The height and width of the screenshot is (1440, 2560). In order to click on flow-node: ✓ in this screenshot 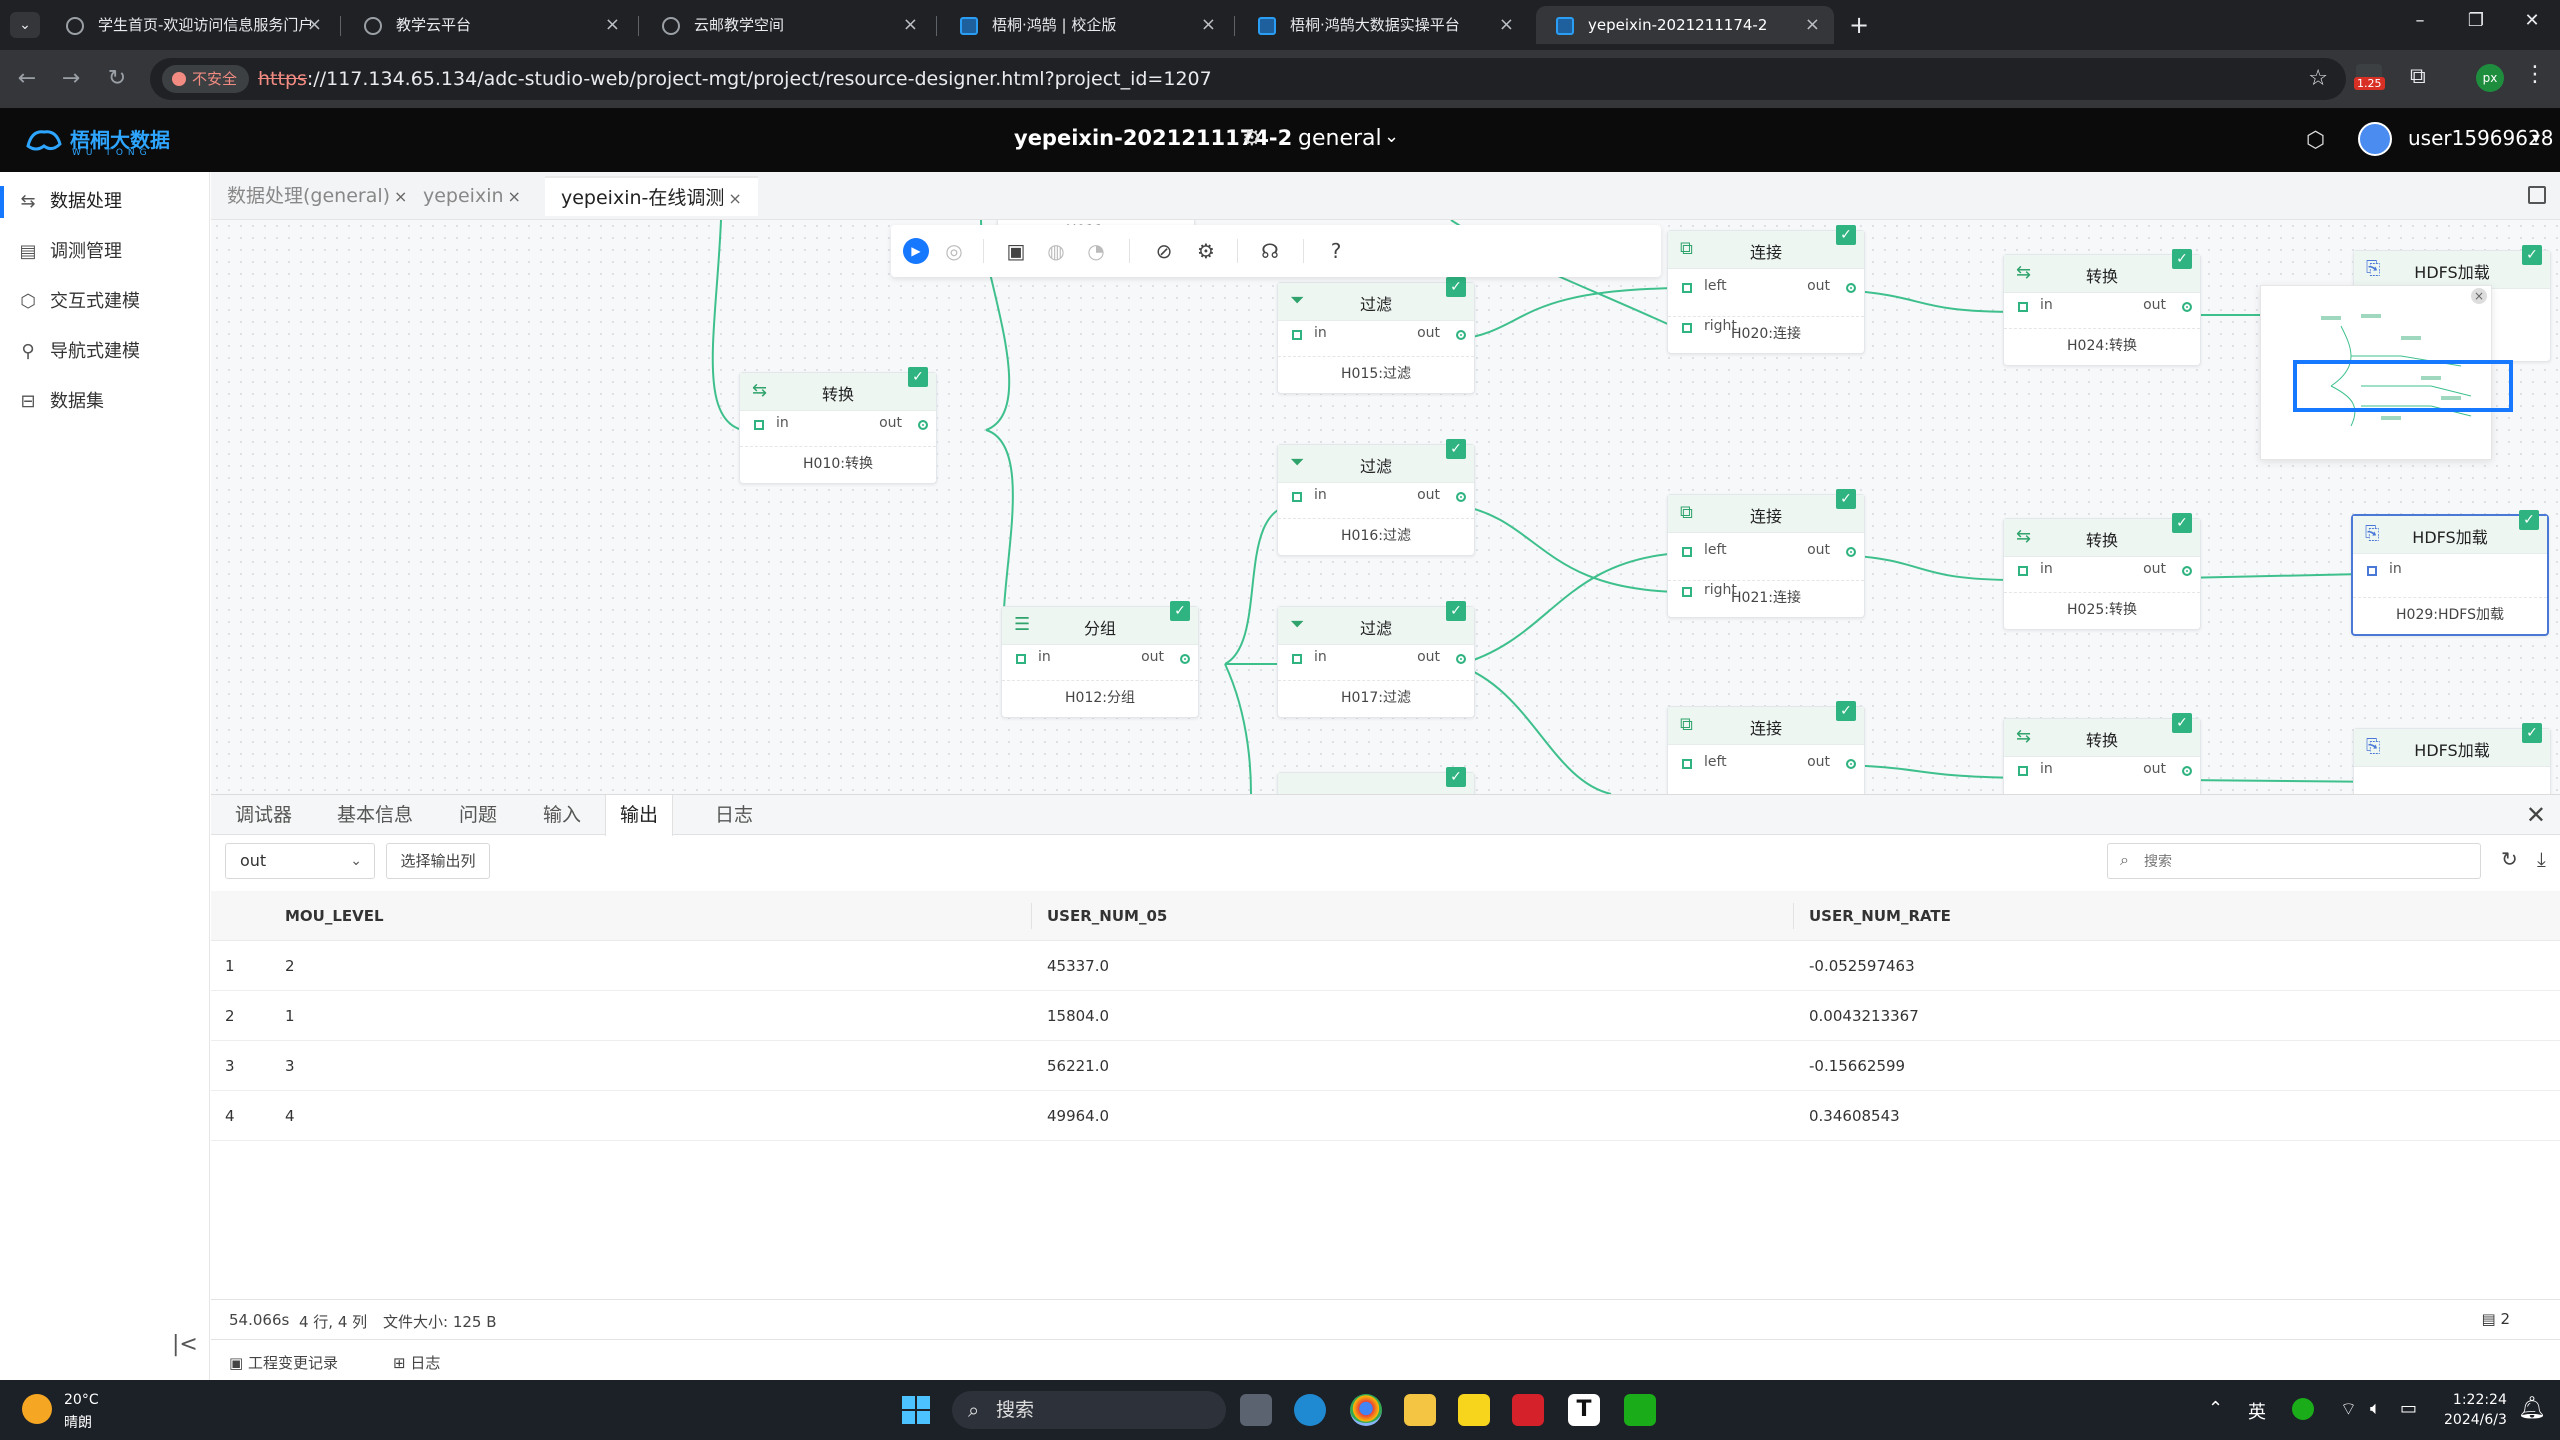, I will do `click(1376, 780)`.